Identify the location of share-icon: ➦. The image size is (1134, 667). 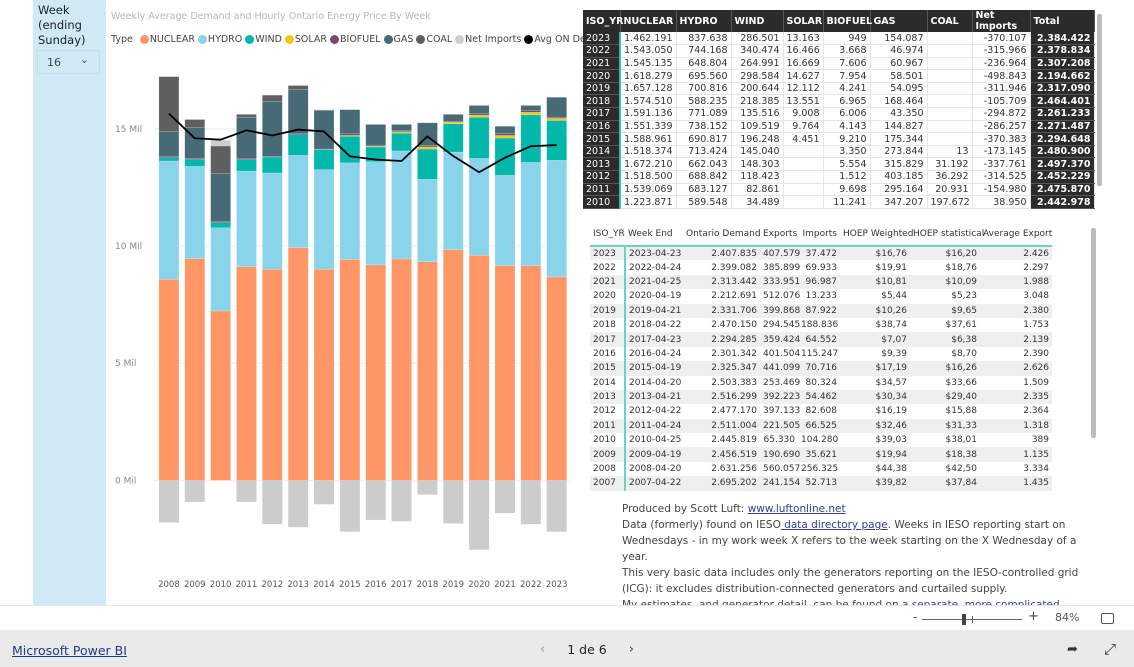
(1072, 649).